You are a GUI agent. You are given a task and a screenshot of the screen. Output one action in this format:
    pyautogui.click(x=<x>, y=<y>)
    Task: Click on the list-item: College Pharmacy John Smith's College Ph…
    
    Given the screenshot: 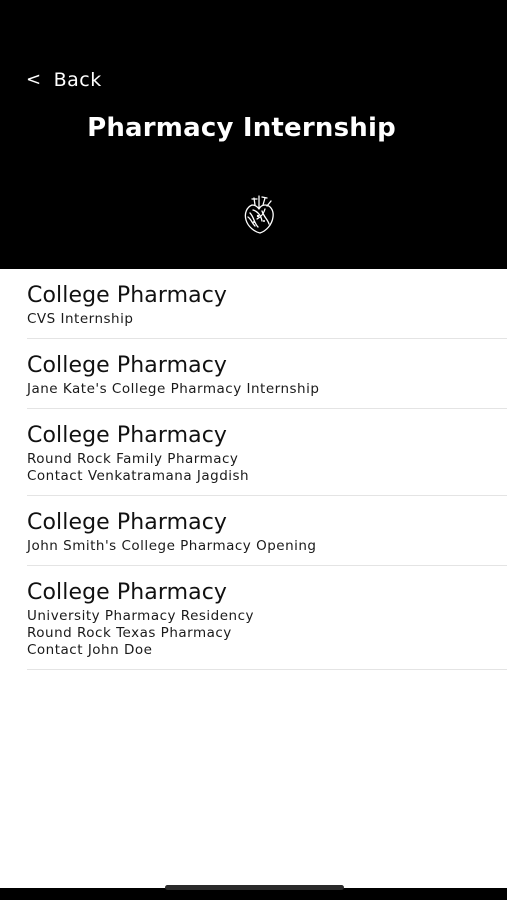 What is the action you would take?
    pyautogui.click(x=267, y=531)
    